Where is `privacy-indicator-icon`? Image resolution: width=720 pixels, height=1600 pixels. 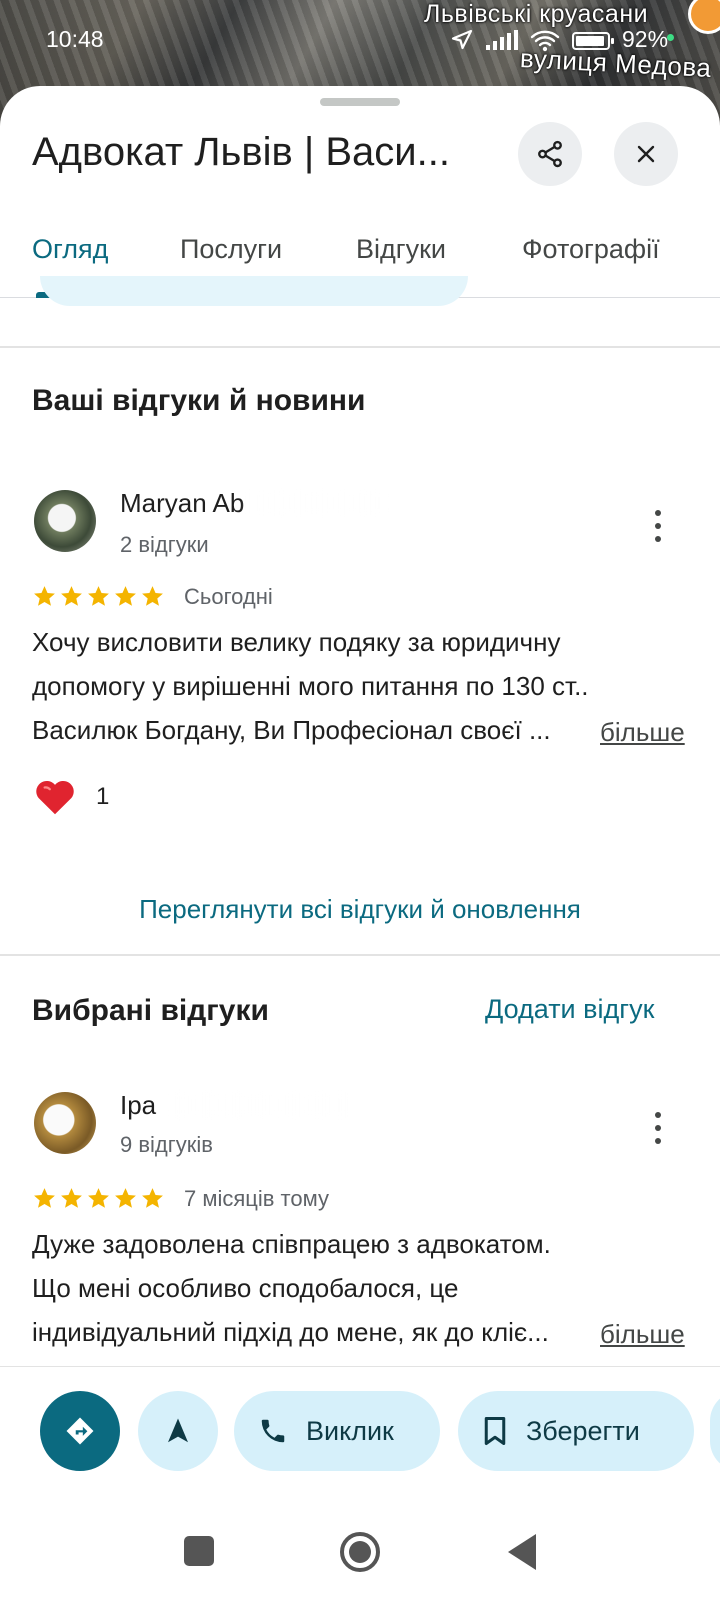 privacy-indicator-icon is located at coordinates (670, 37).